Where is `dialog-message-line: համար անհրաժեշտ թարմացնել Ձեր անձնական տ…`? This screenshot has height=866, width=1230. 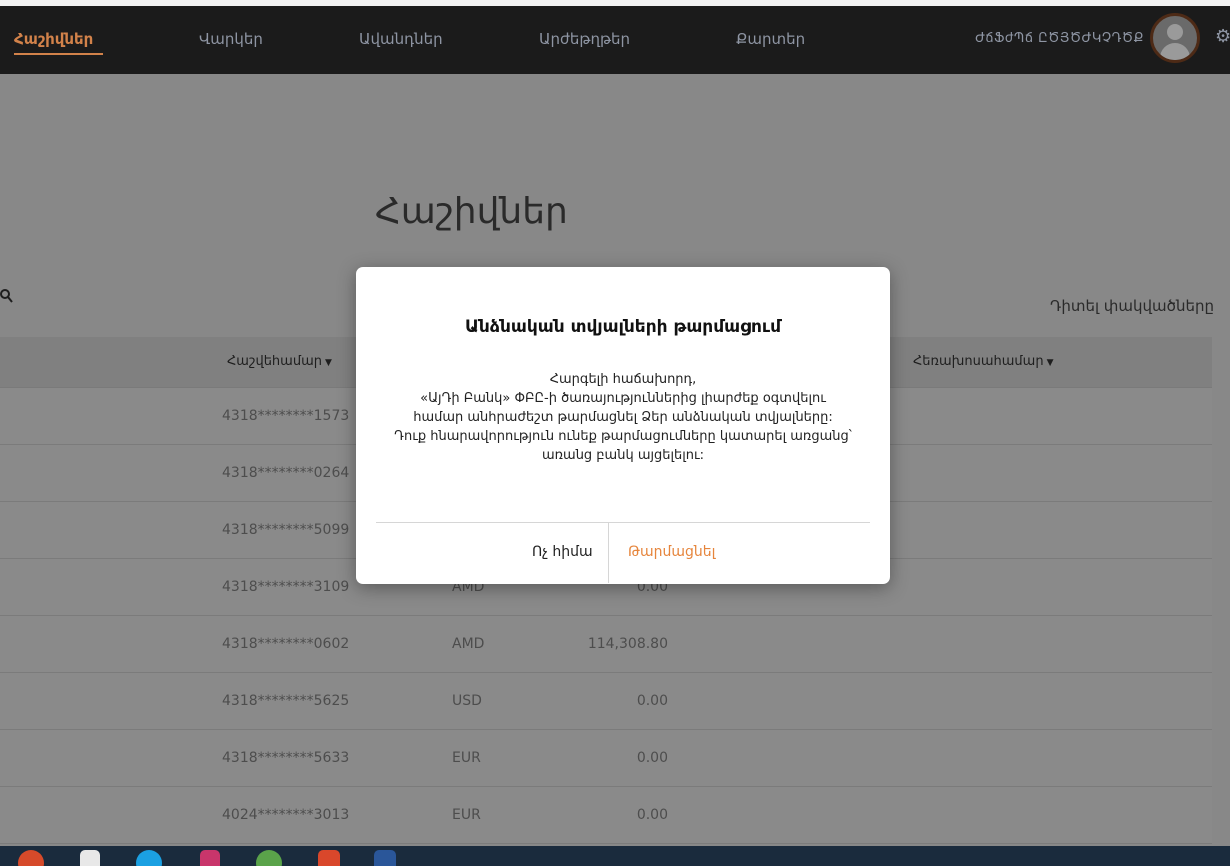 dialog-message-line: համար անհրաժեշտ թարմացնել Ձեր անձնական տ… is located at coordinates (623, 417).